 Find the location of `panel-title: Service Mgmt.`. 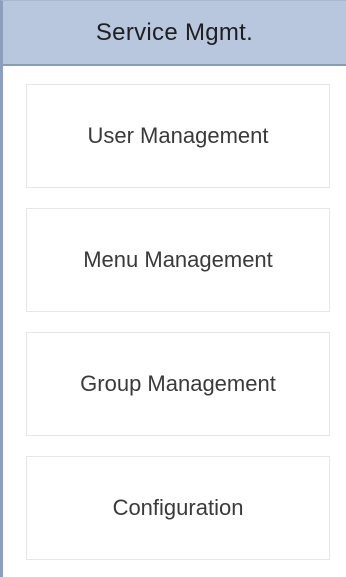

panel-title: Service Mgmt. is located at coordinates (174, 32).